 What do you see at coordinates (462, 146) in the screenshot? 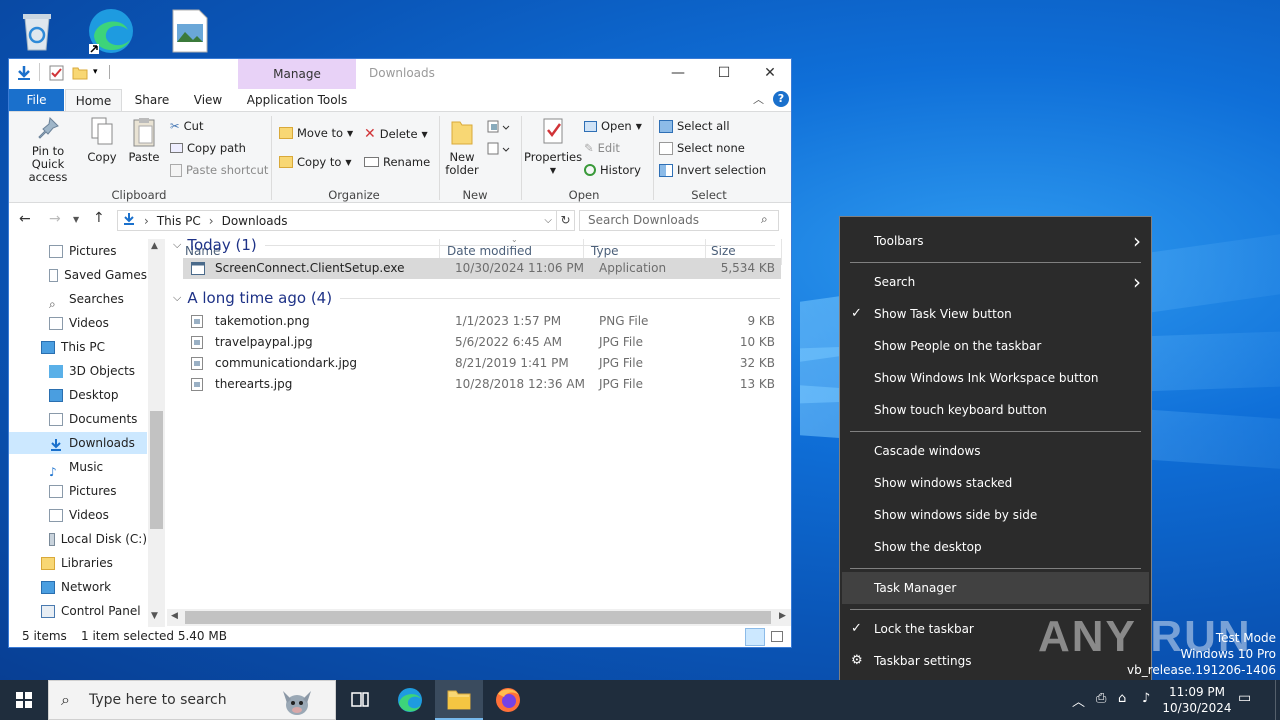
I see `new-folder-button: New folder` at bounding box center [462, 146].